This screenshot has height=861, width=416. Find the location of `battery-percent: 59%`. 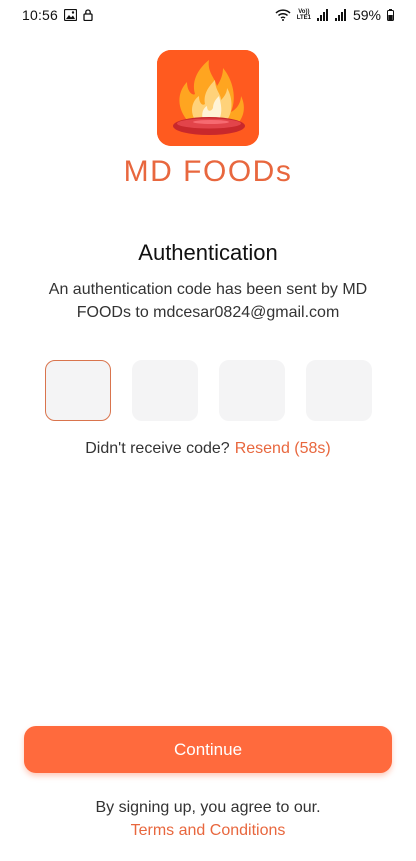

battery-percent: 59% is located at coordinates (366, 15).